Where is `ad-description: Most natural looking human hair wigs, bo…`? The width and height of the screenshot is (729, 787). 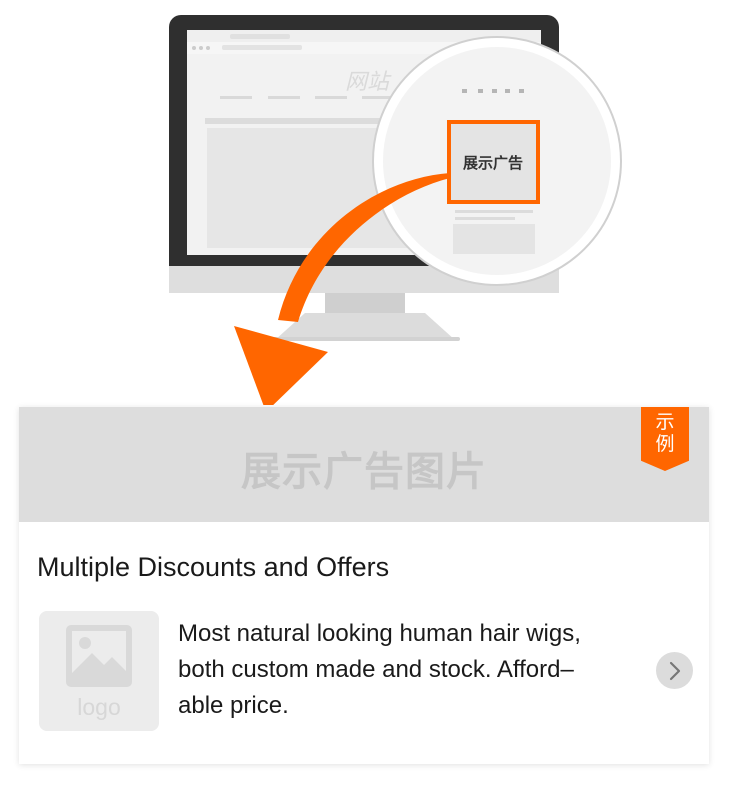
ad-description: Most natural looking human hair wigs, bo… is located at coordinates (415, 670).